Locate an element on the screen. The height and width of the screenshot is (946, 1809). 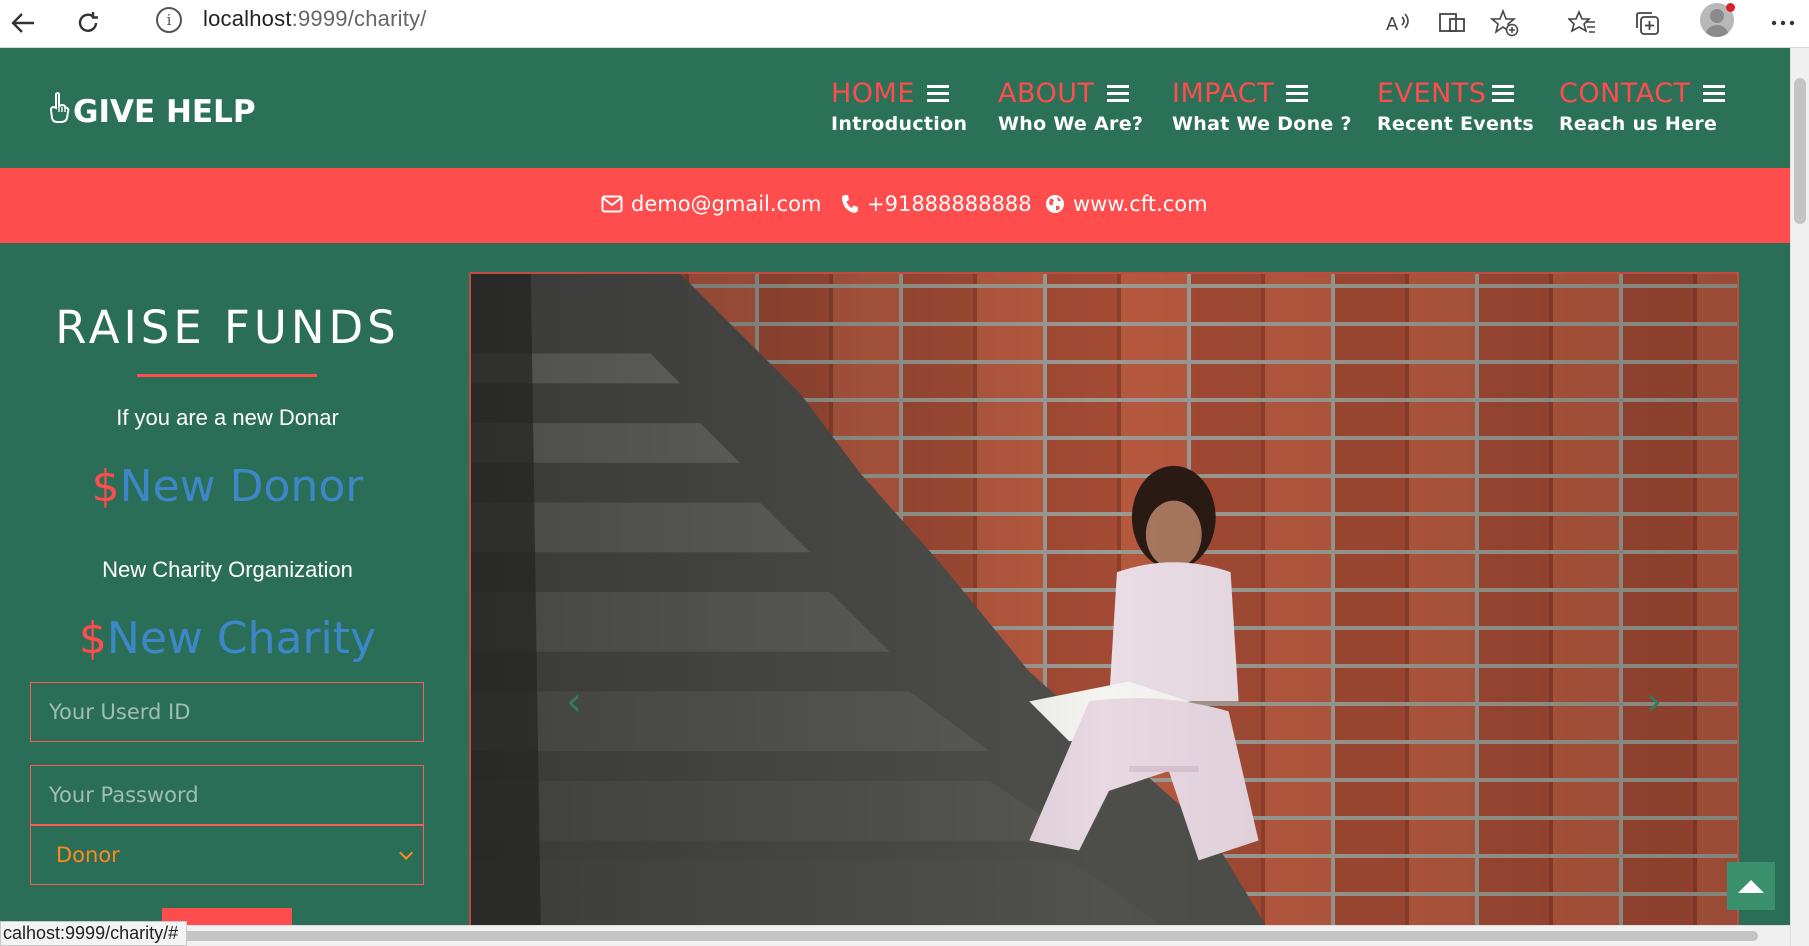
refresh-icon is located at coordinates (88, 23).